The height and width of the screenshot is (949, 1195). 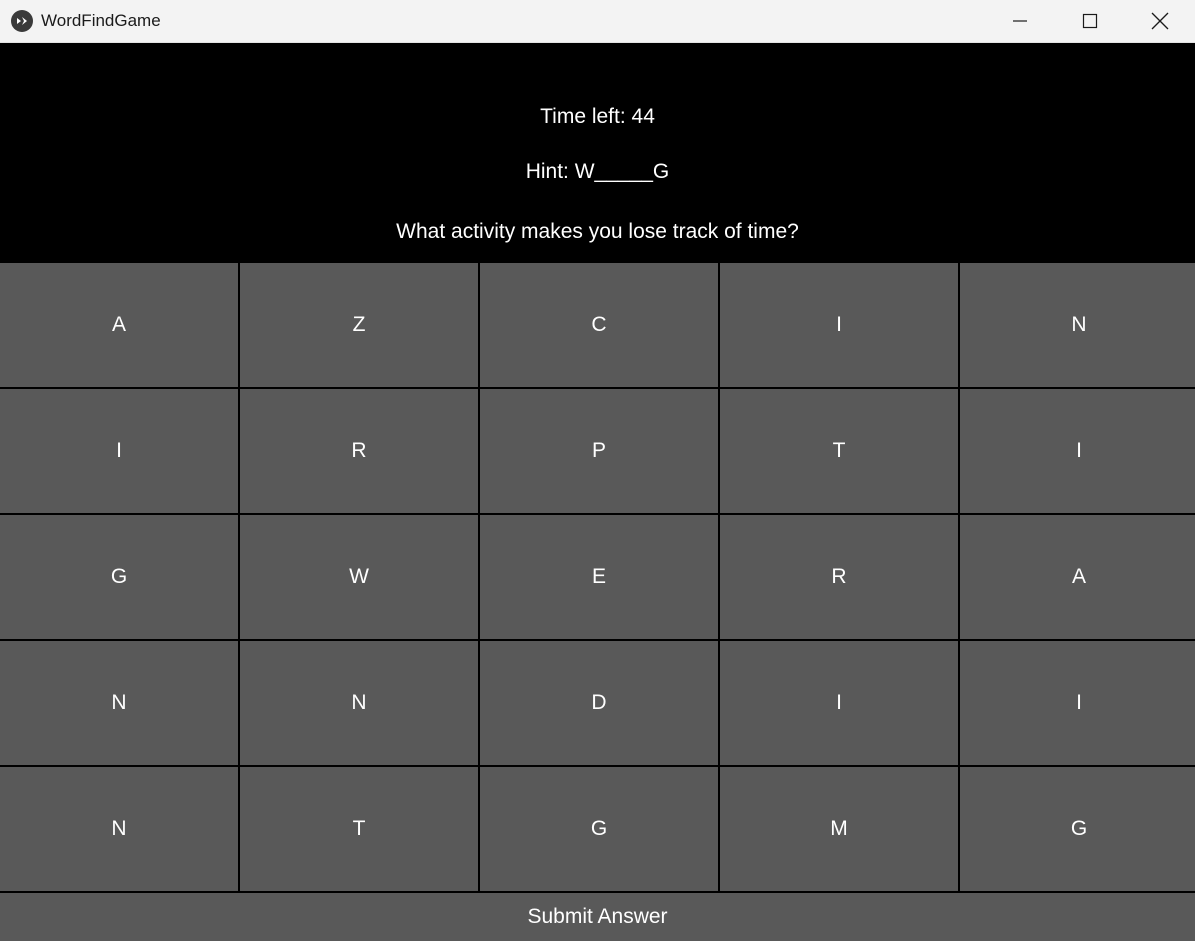 I want to click on letter-tile: Z, so click(x=359, y=325).